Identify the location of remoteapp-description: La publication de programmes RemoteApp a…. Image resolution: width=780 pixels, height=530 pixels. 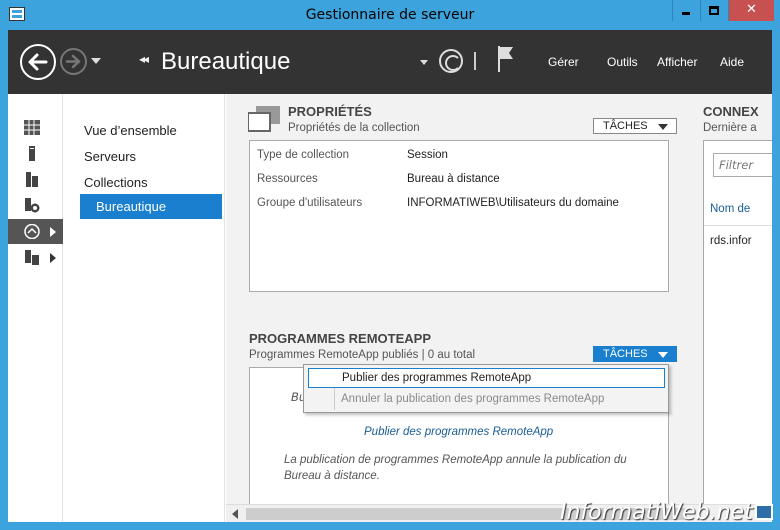
(455, 468).